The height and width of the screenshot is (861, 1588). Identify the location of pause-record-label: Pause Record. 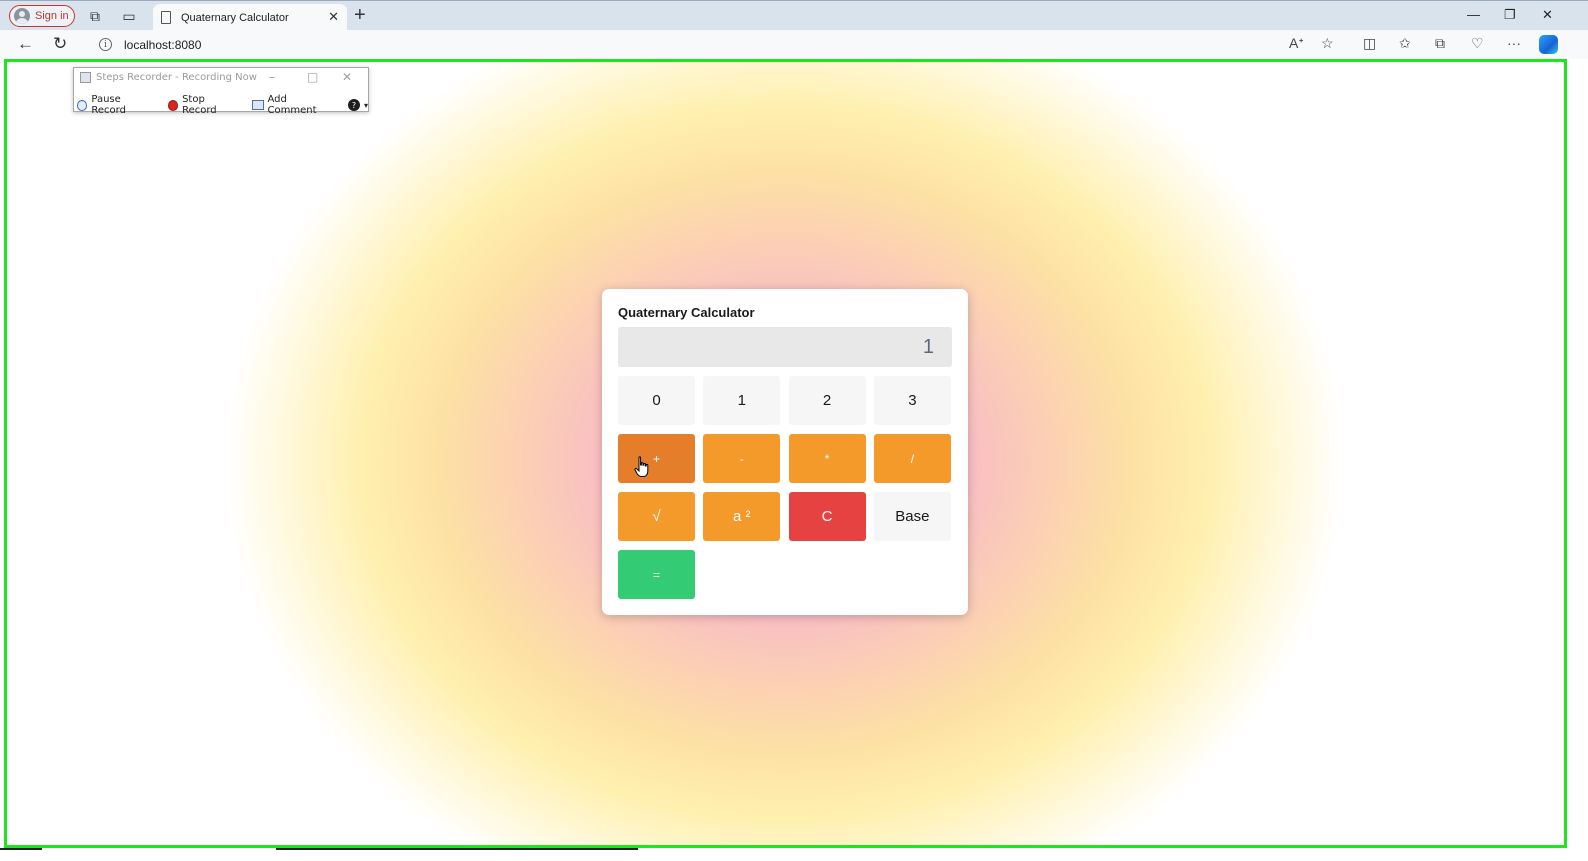
(108, 105).